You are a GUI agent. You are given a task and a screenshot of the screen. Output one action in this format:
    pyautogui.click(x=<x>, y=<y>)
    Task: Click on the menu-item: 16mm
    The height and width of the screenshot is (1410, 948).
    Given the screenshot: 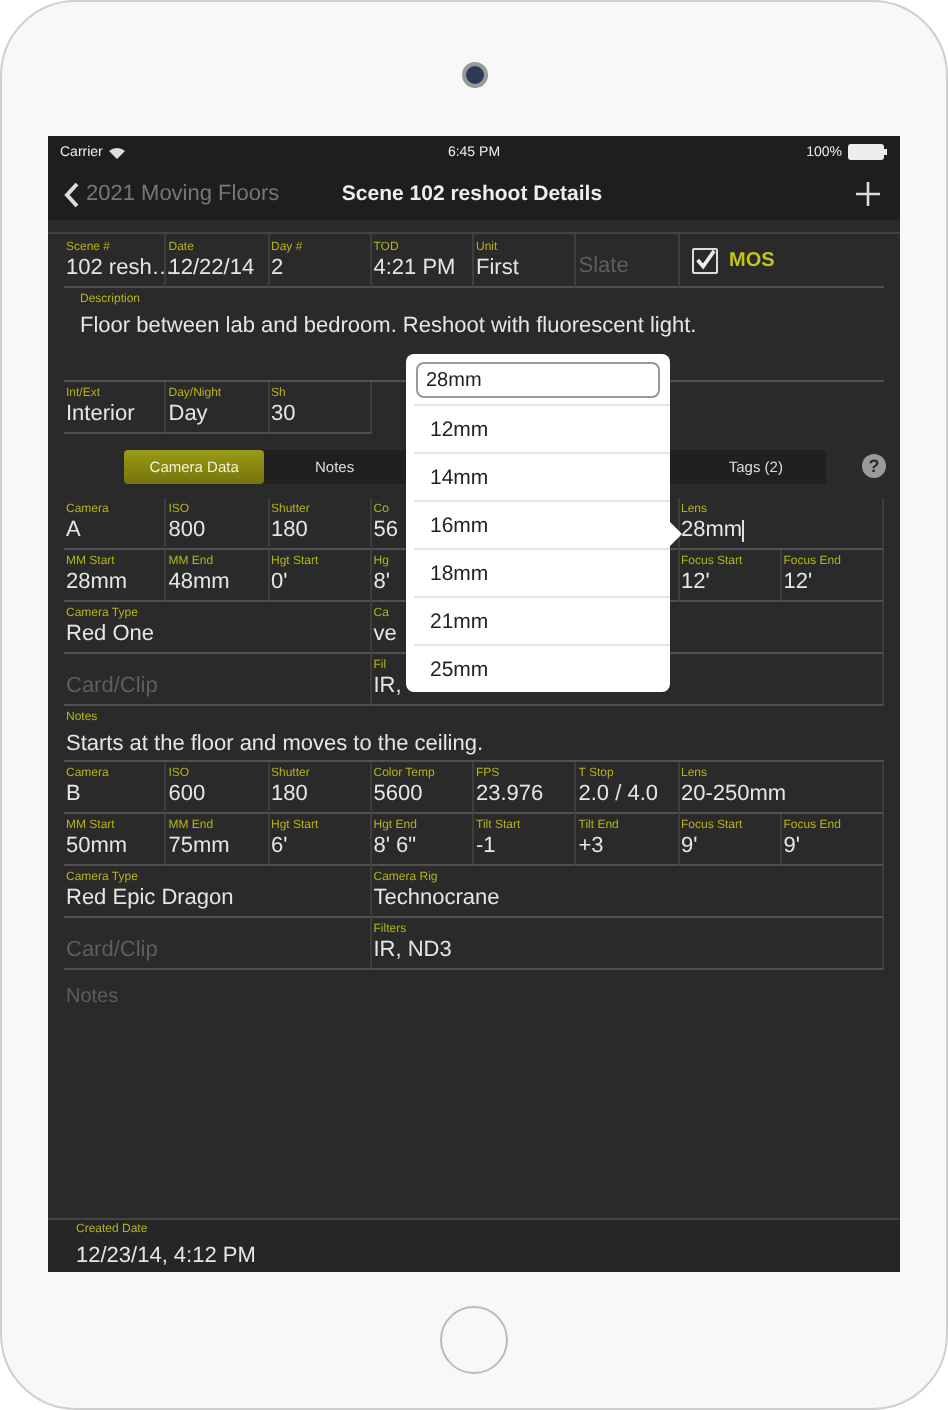 What is the action you would take?
    pyautogui.click(x=542, y=524)
    